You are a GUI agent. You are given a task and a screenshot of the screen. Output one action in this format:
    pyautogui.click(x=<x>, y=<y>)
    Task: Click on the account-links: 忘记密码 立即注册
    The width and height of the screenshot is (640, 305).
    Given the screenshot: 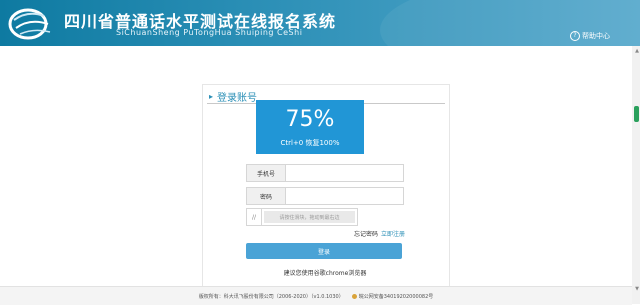 What is the action you would take?
    pyautogui.click(x=379, y=233)
    